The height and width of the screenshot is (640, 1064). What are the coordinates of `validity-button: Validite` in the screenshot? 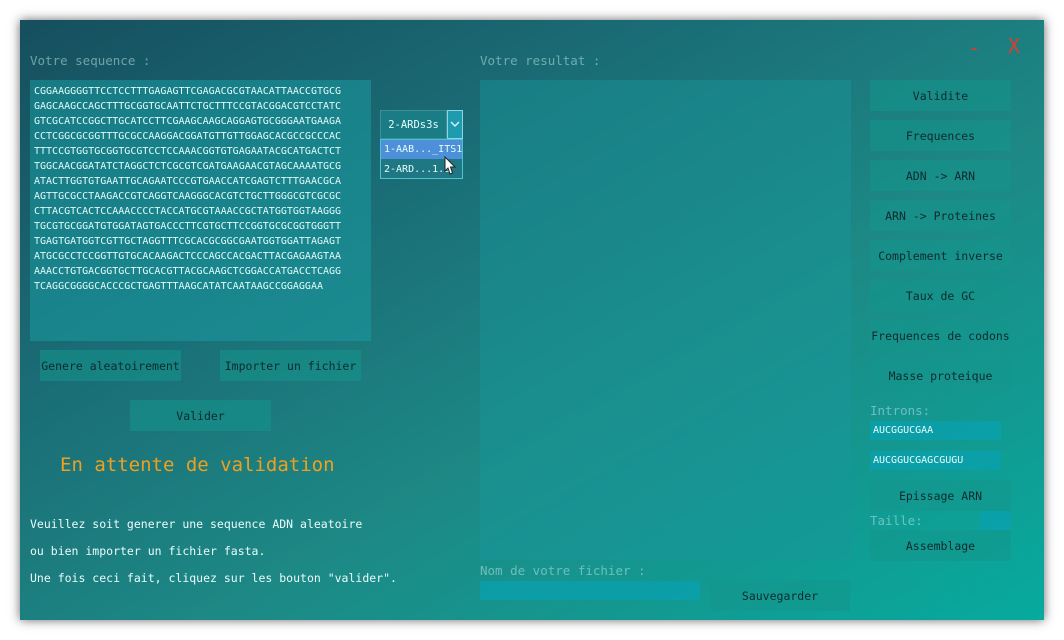 It's located at (940, 95).